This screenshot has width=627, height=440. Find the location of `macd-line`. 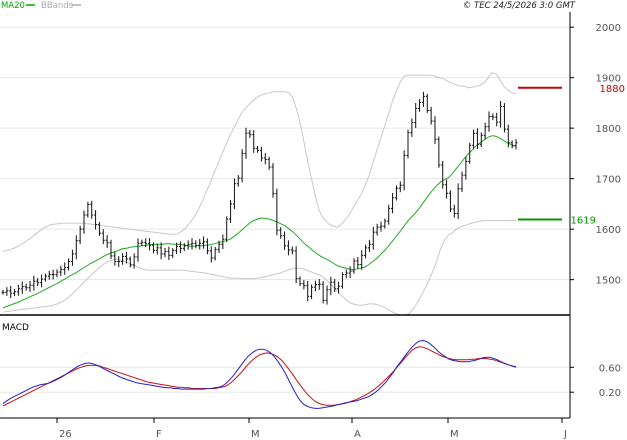

macd-line is located at coordinates (259, 374).